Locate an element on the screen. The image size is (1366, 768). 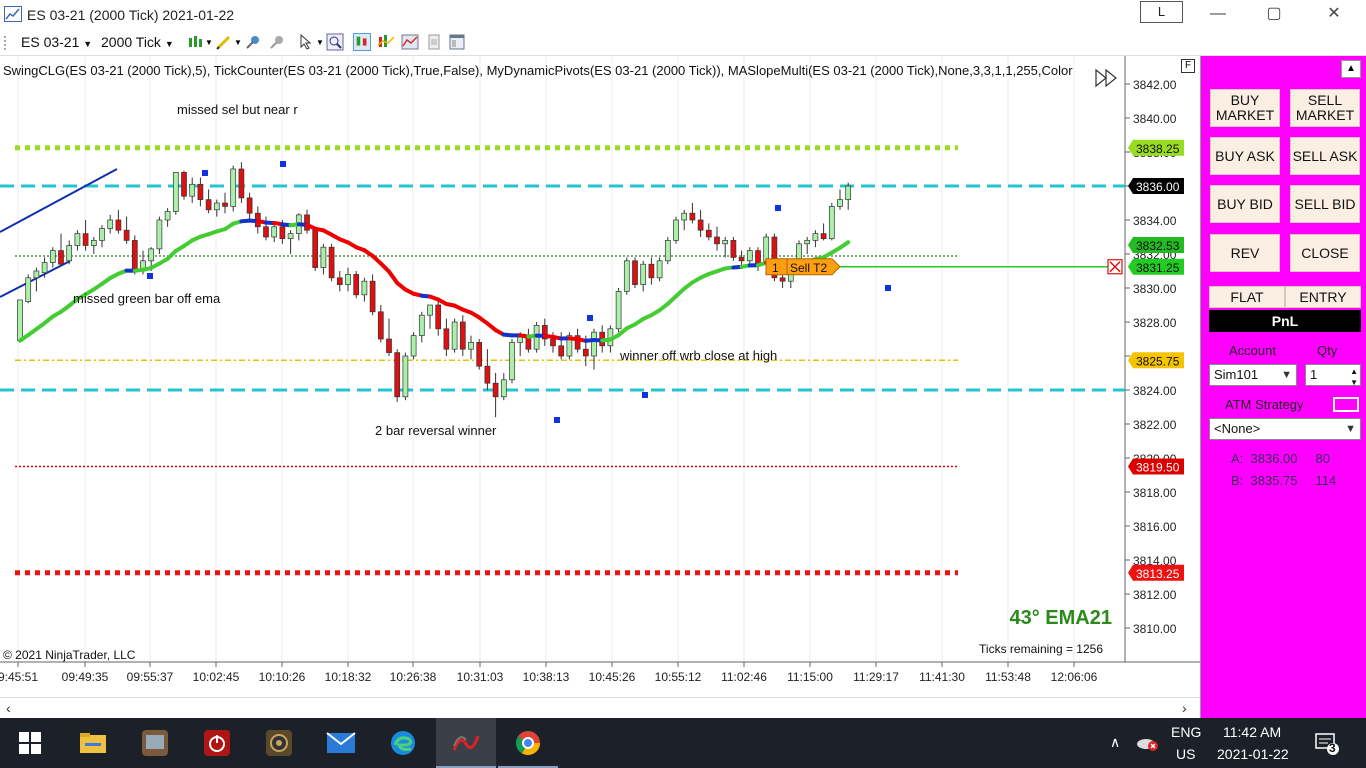
language-region: US is located at coordinates (1185, 754).